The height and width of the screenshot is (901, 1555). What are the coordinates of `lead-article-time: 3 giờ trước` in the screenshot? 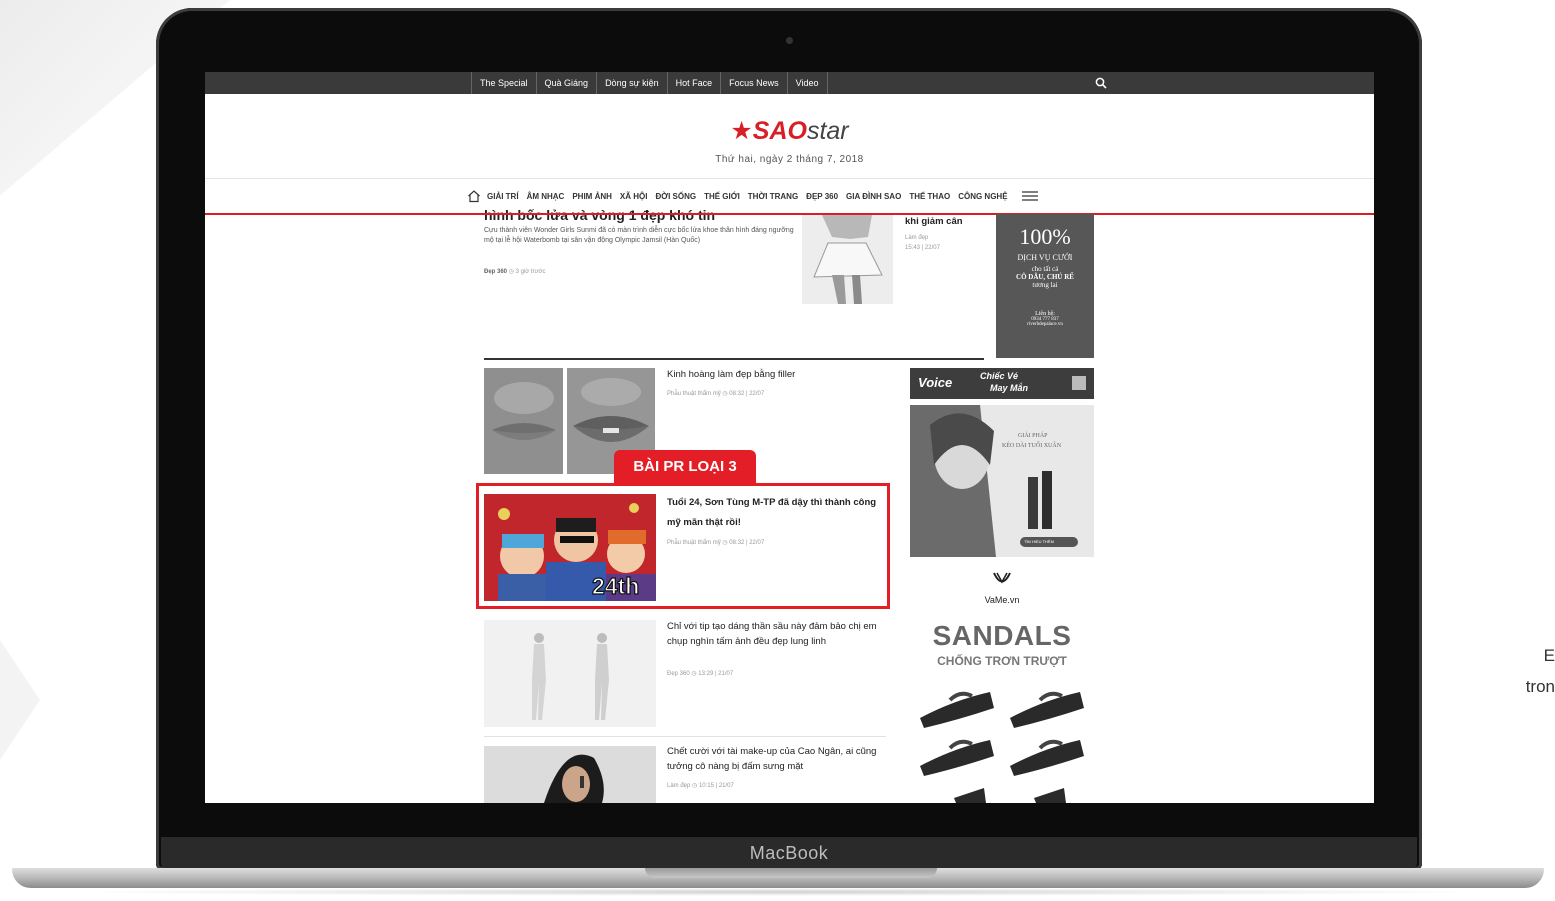 It's located at (530, 272).